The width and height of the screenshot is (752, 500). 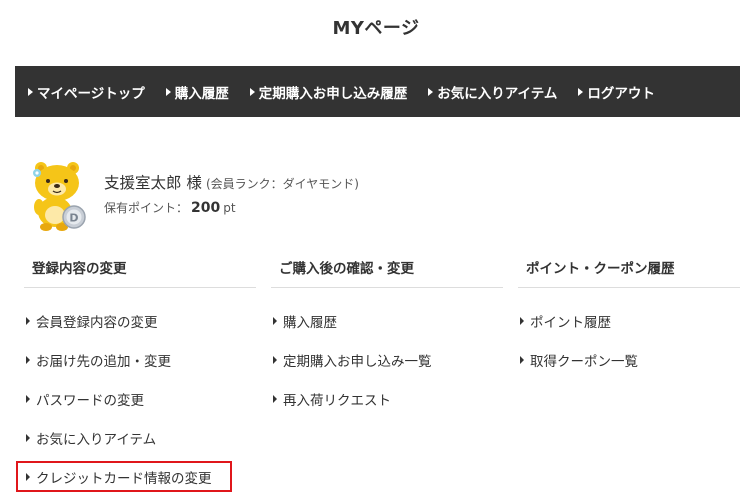 I want to click on section-points-coupons: ポイント・クーポン履歴 ポイント履歴 取得クーポン一覧, so click(x=629, y=316).